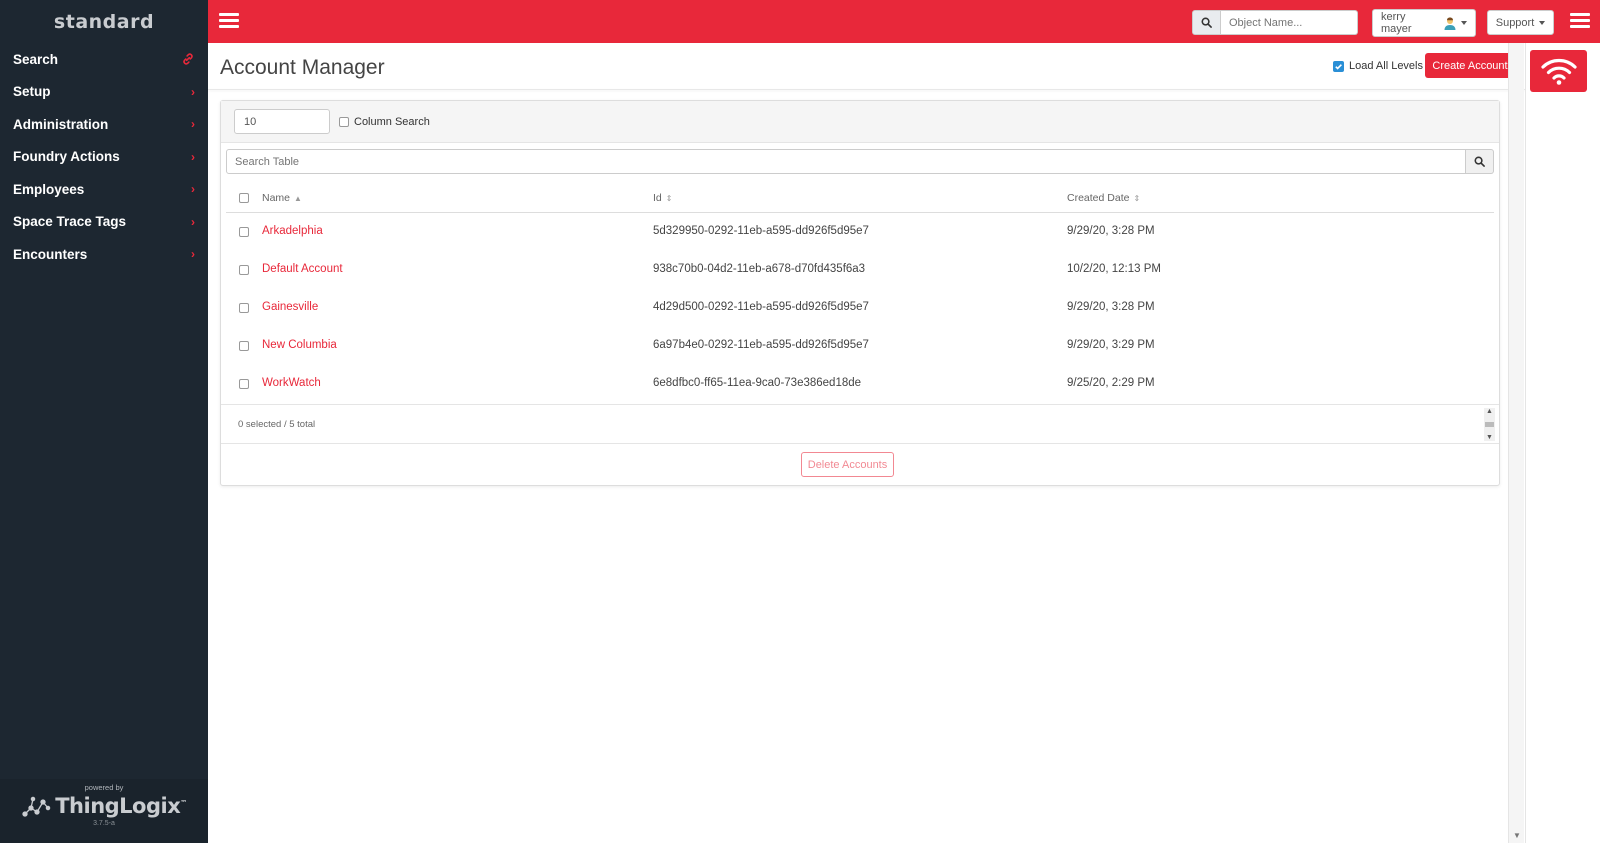 The width and height of the screenshot is (1600, 843). I want to click on sidebar-item-encounters: Encounters ›, so click(104, 254).